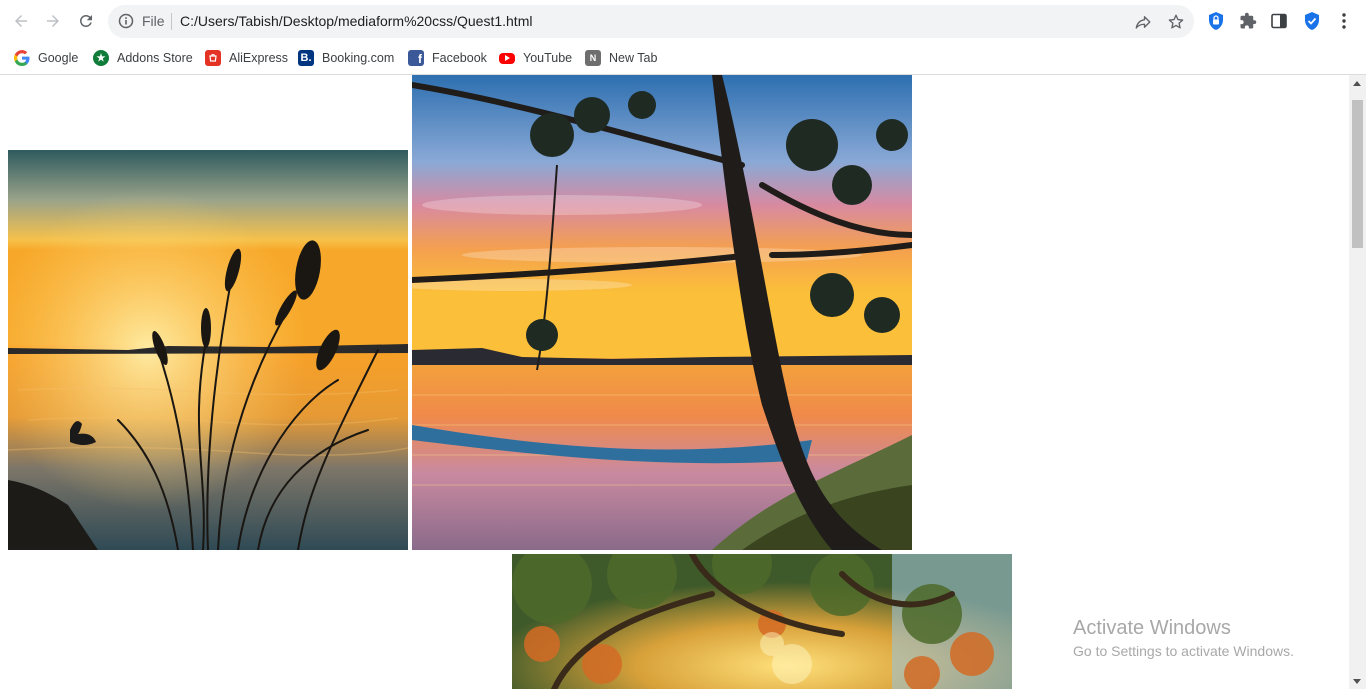  What do you see at coordinates (1344, 21) in the screenshot?
I see `menu-icon` at bounding box center [1344, 21].